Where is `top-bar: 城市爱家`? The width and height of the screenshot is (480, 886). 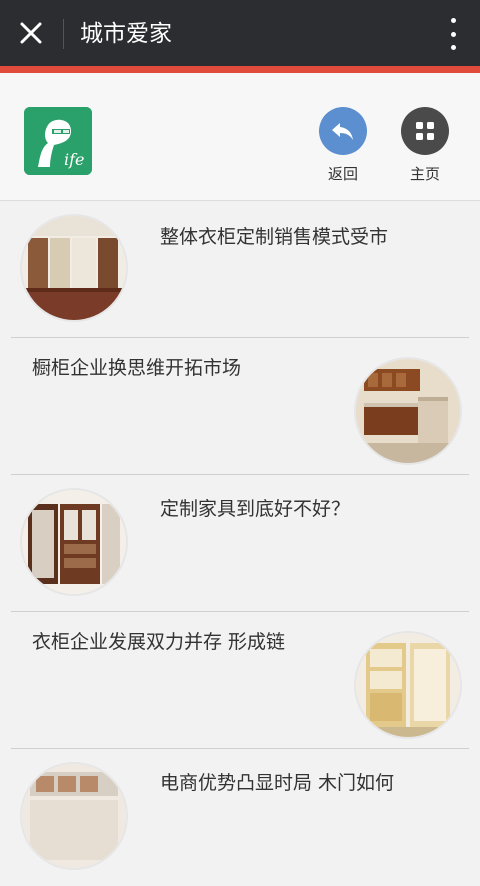
top-bar: 城市爱家 is located at coordinates (240, 33).